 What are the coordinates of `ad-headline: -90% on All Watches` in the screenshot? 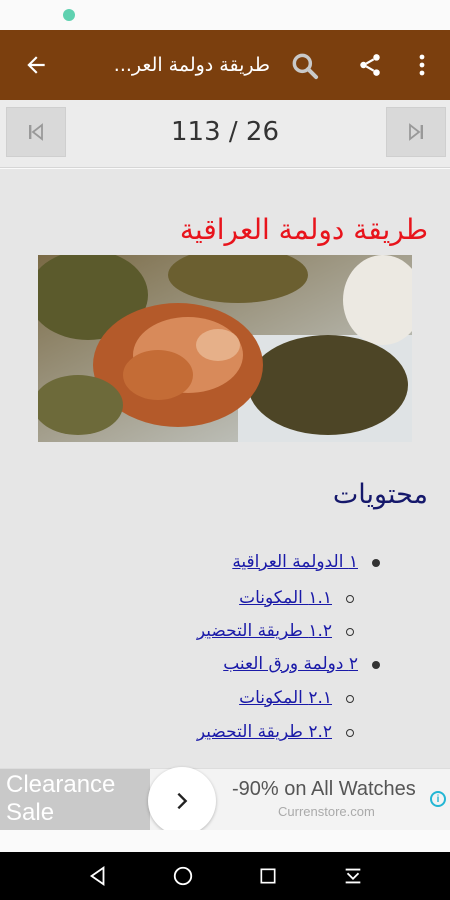 It's located at (324, 789).